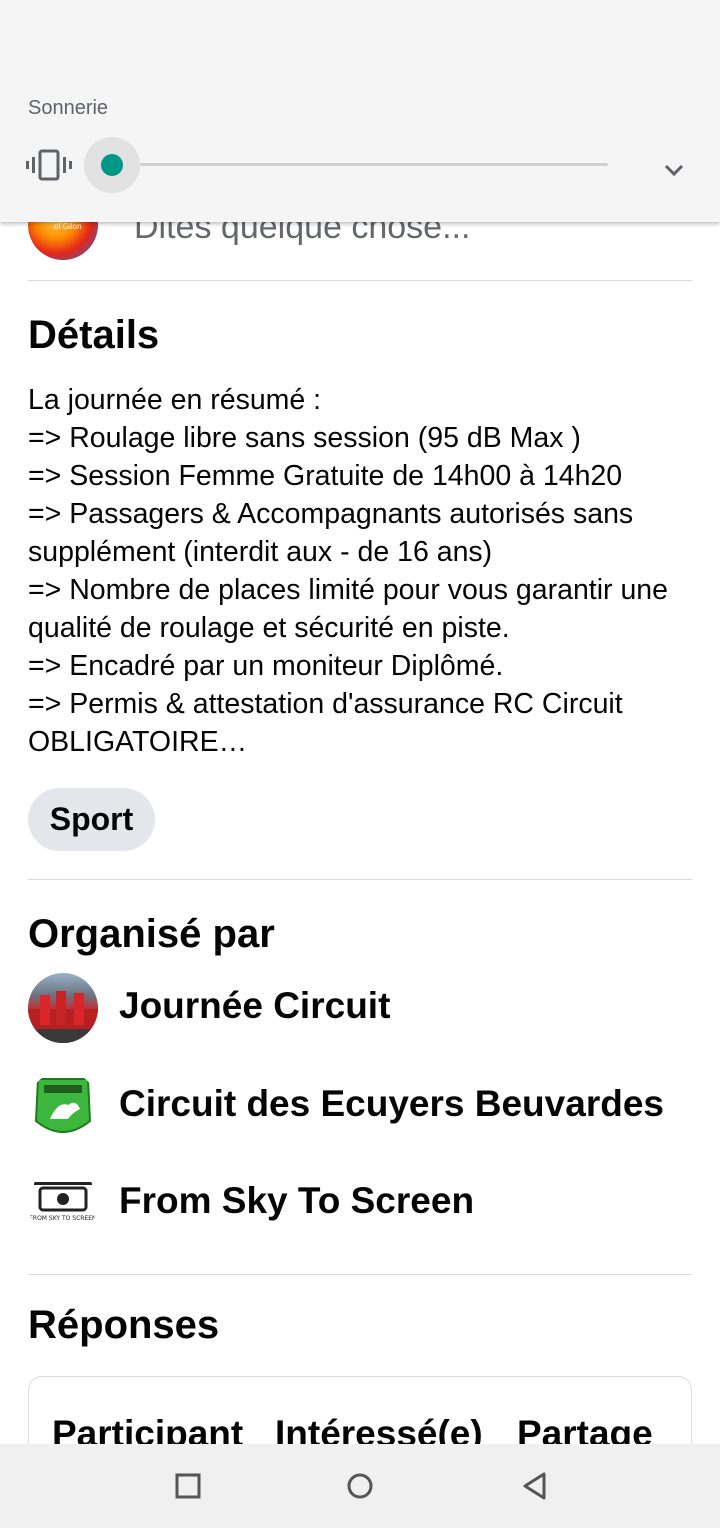 Image resolution: width=720 pixels, height=1528 pixels. What do you see at coordinates (536, 1486) in the screenshot?
I see `back-triangle-icon` at bounding box center [536, 1486].